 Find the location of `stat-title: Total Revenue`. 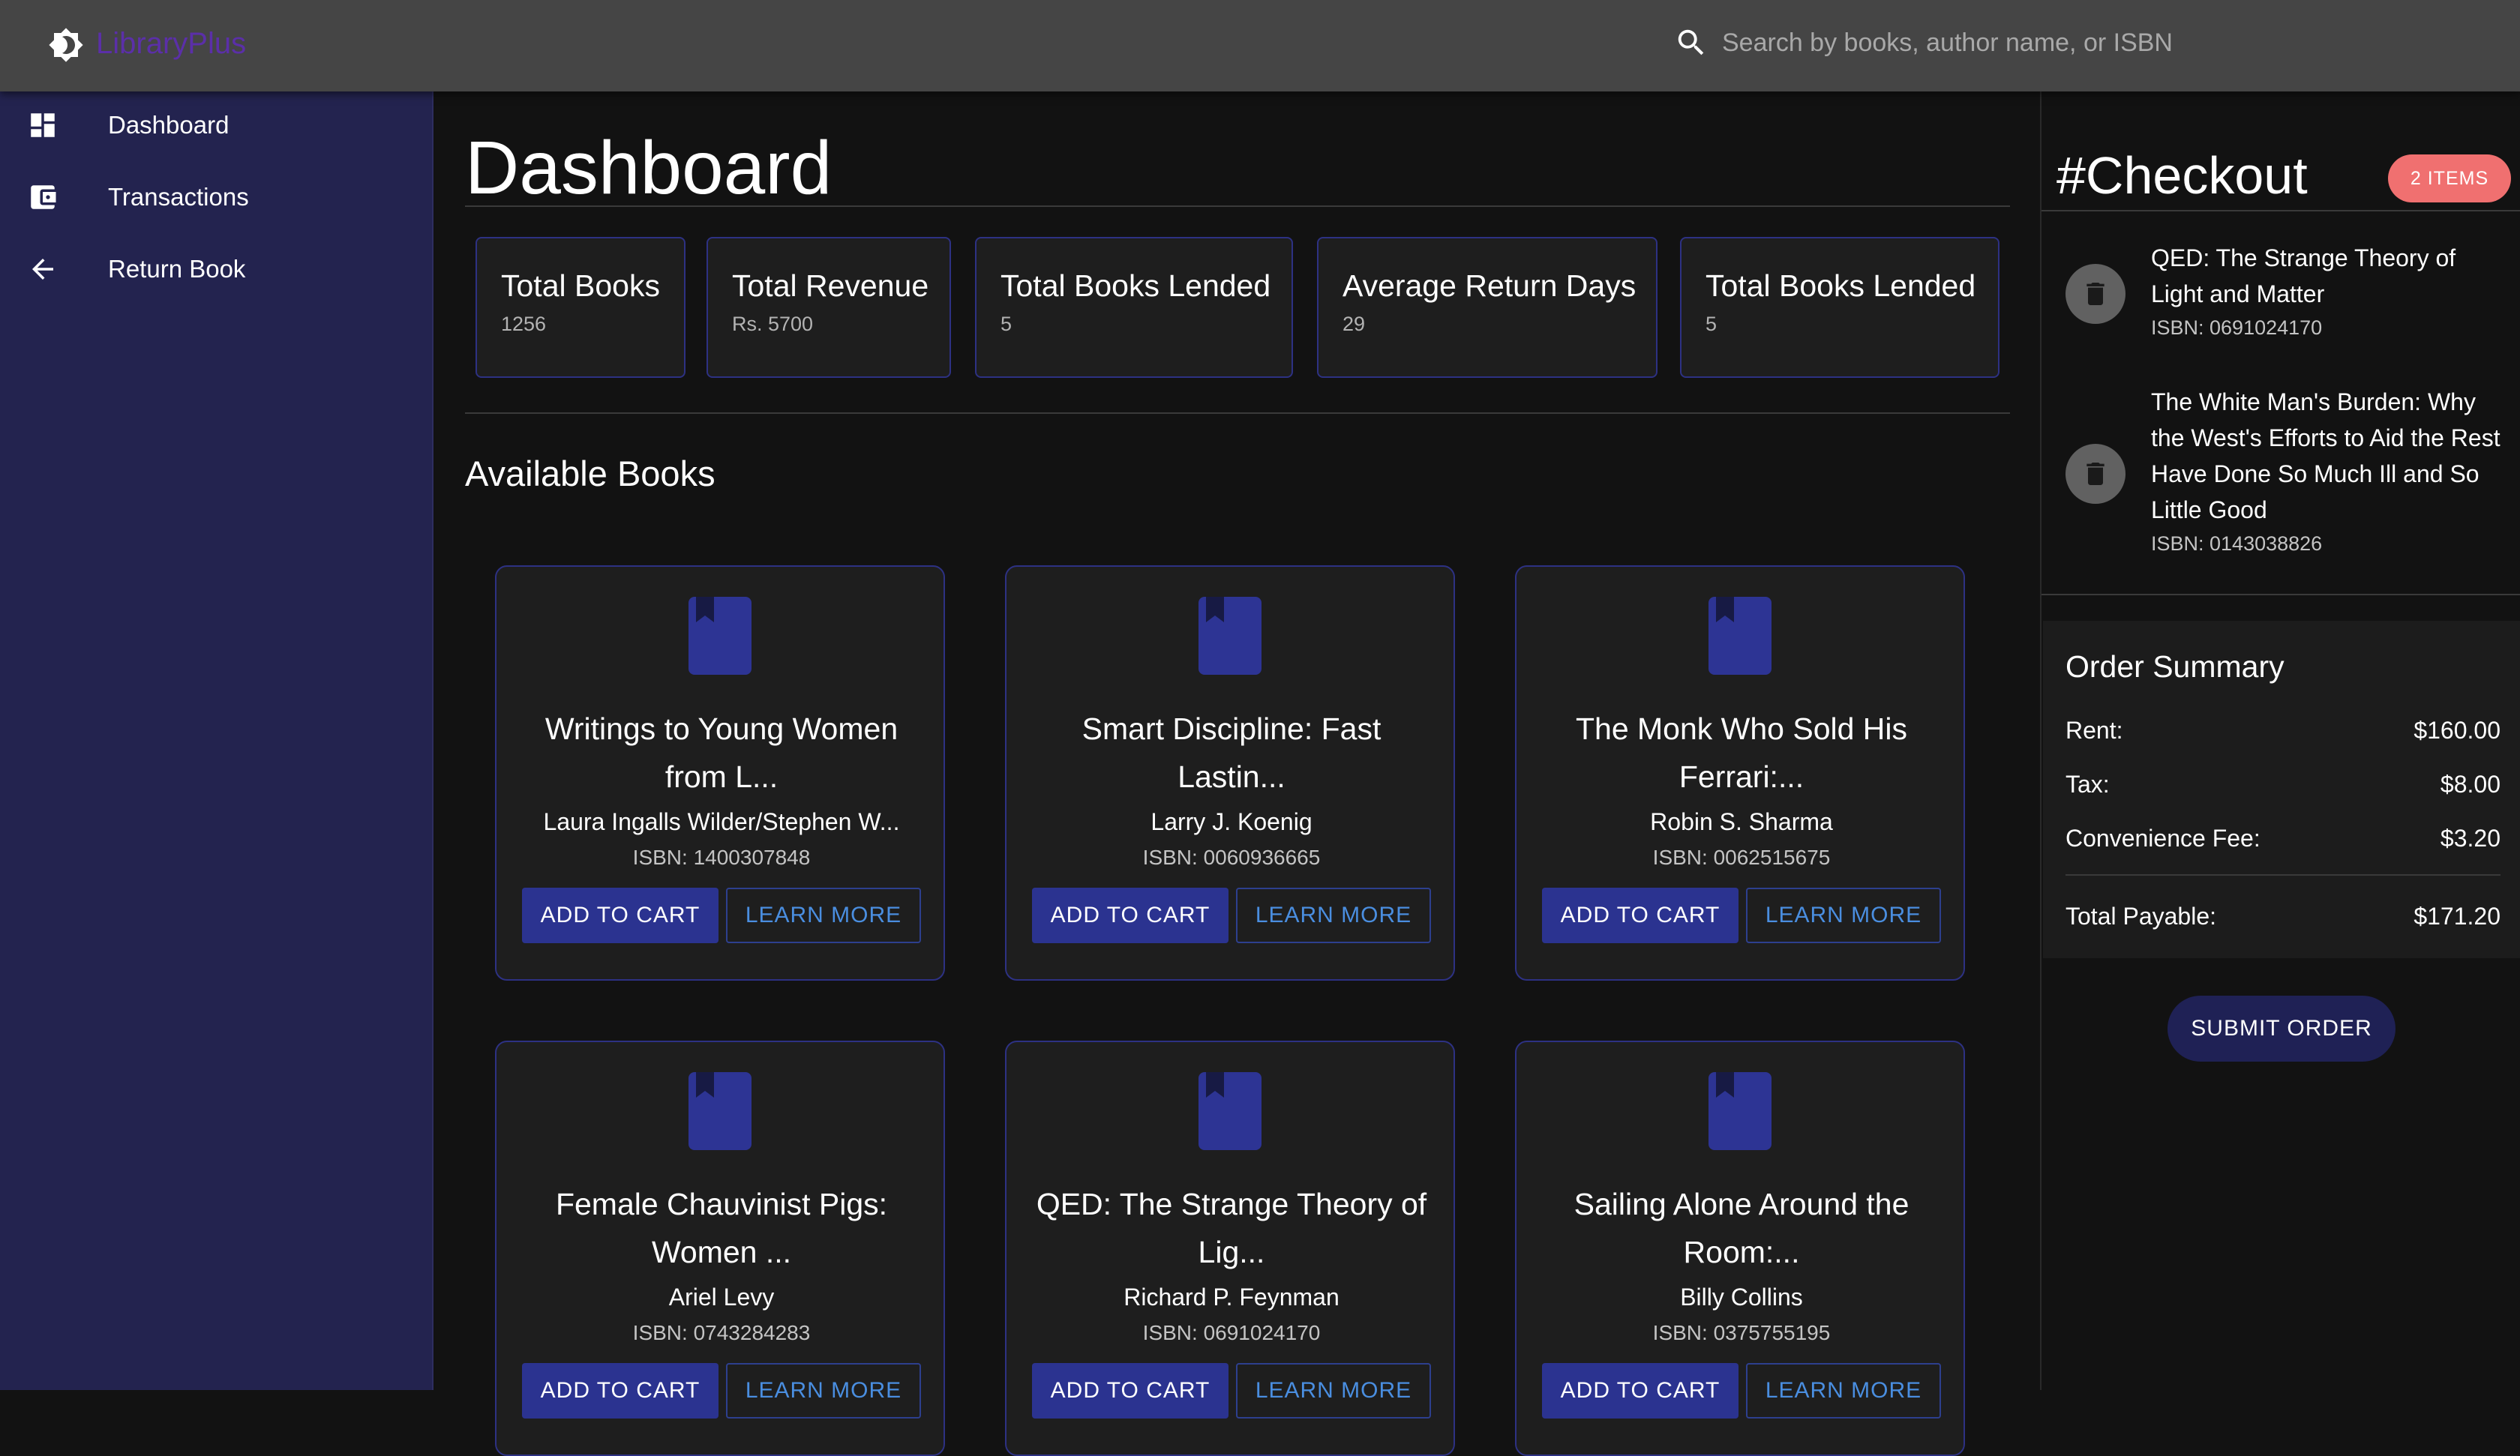

stat-title: Total Revenue is located at coordinates (830, 285).